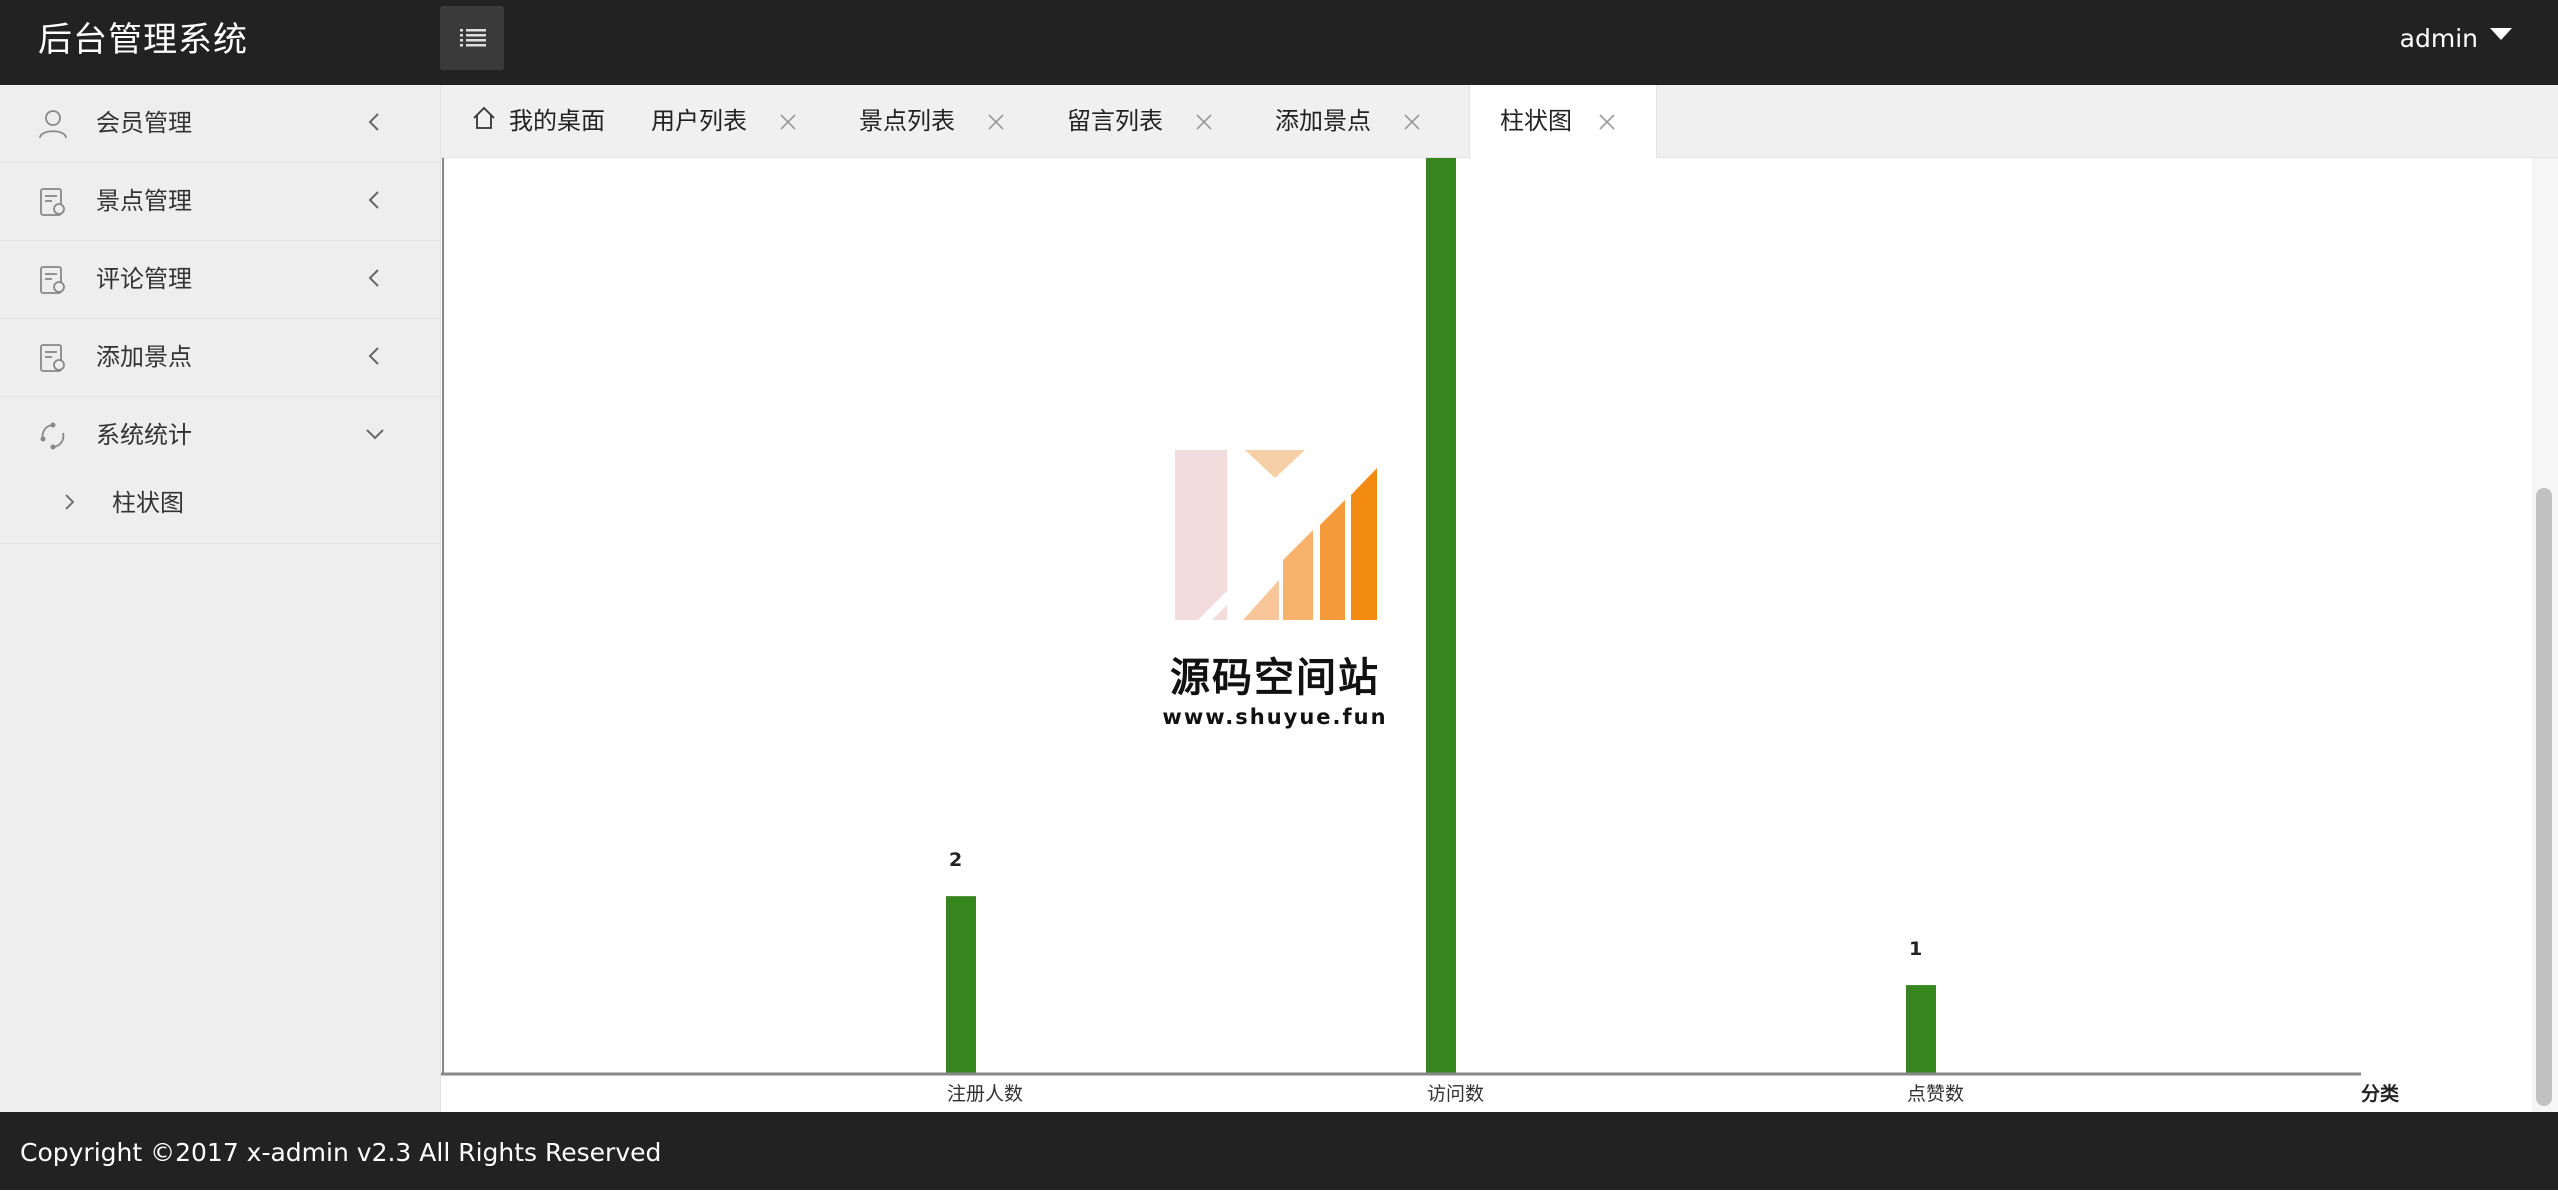 This screenshot has width=2558, height=1194. I want to click on tab-message-list: 留言列表, so click(1147, 121).